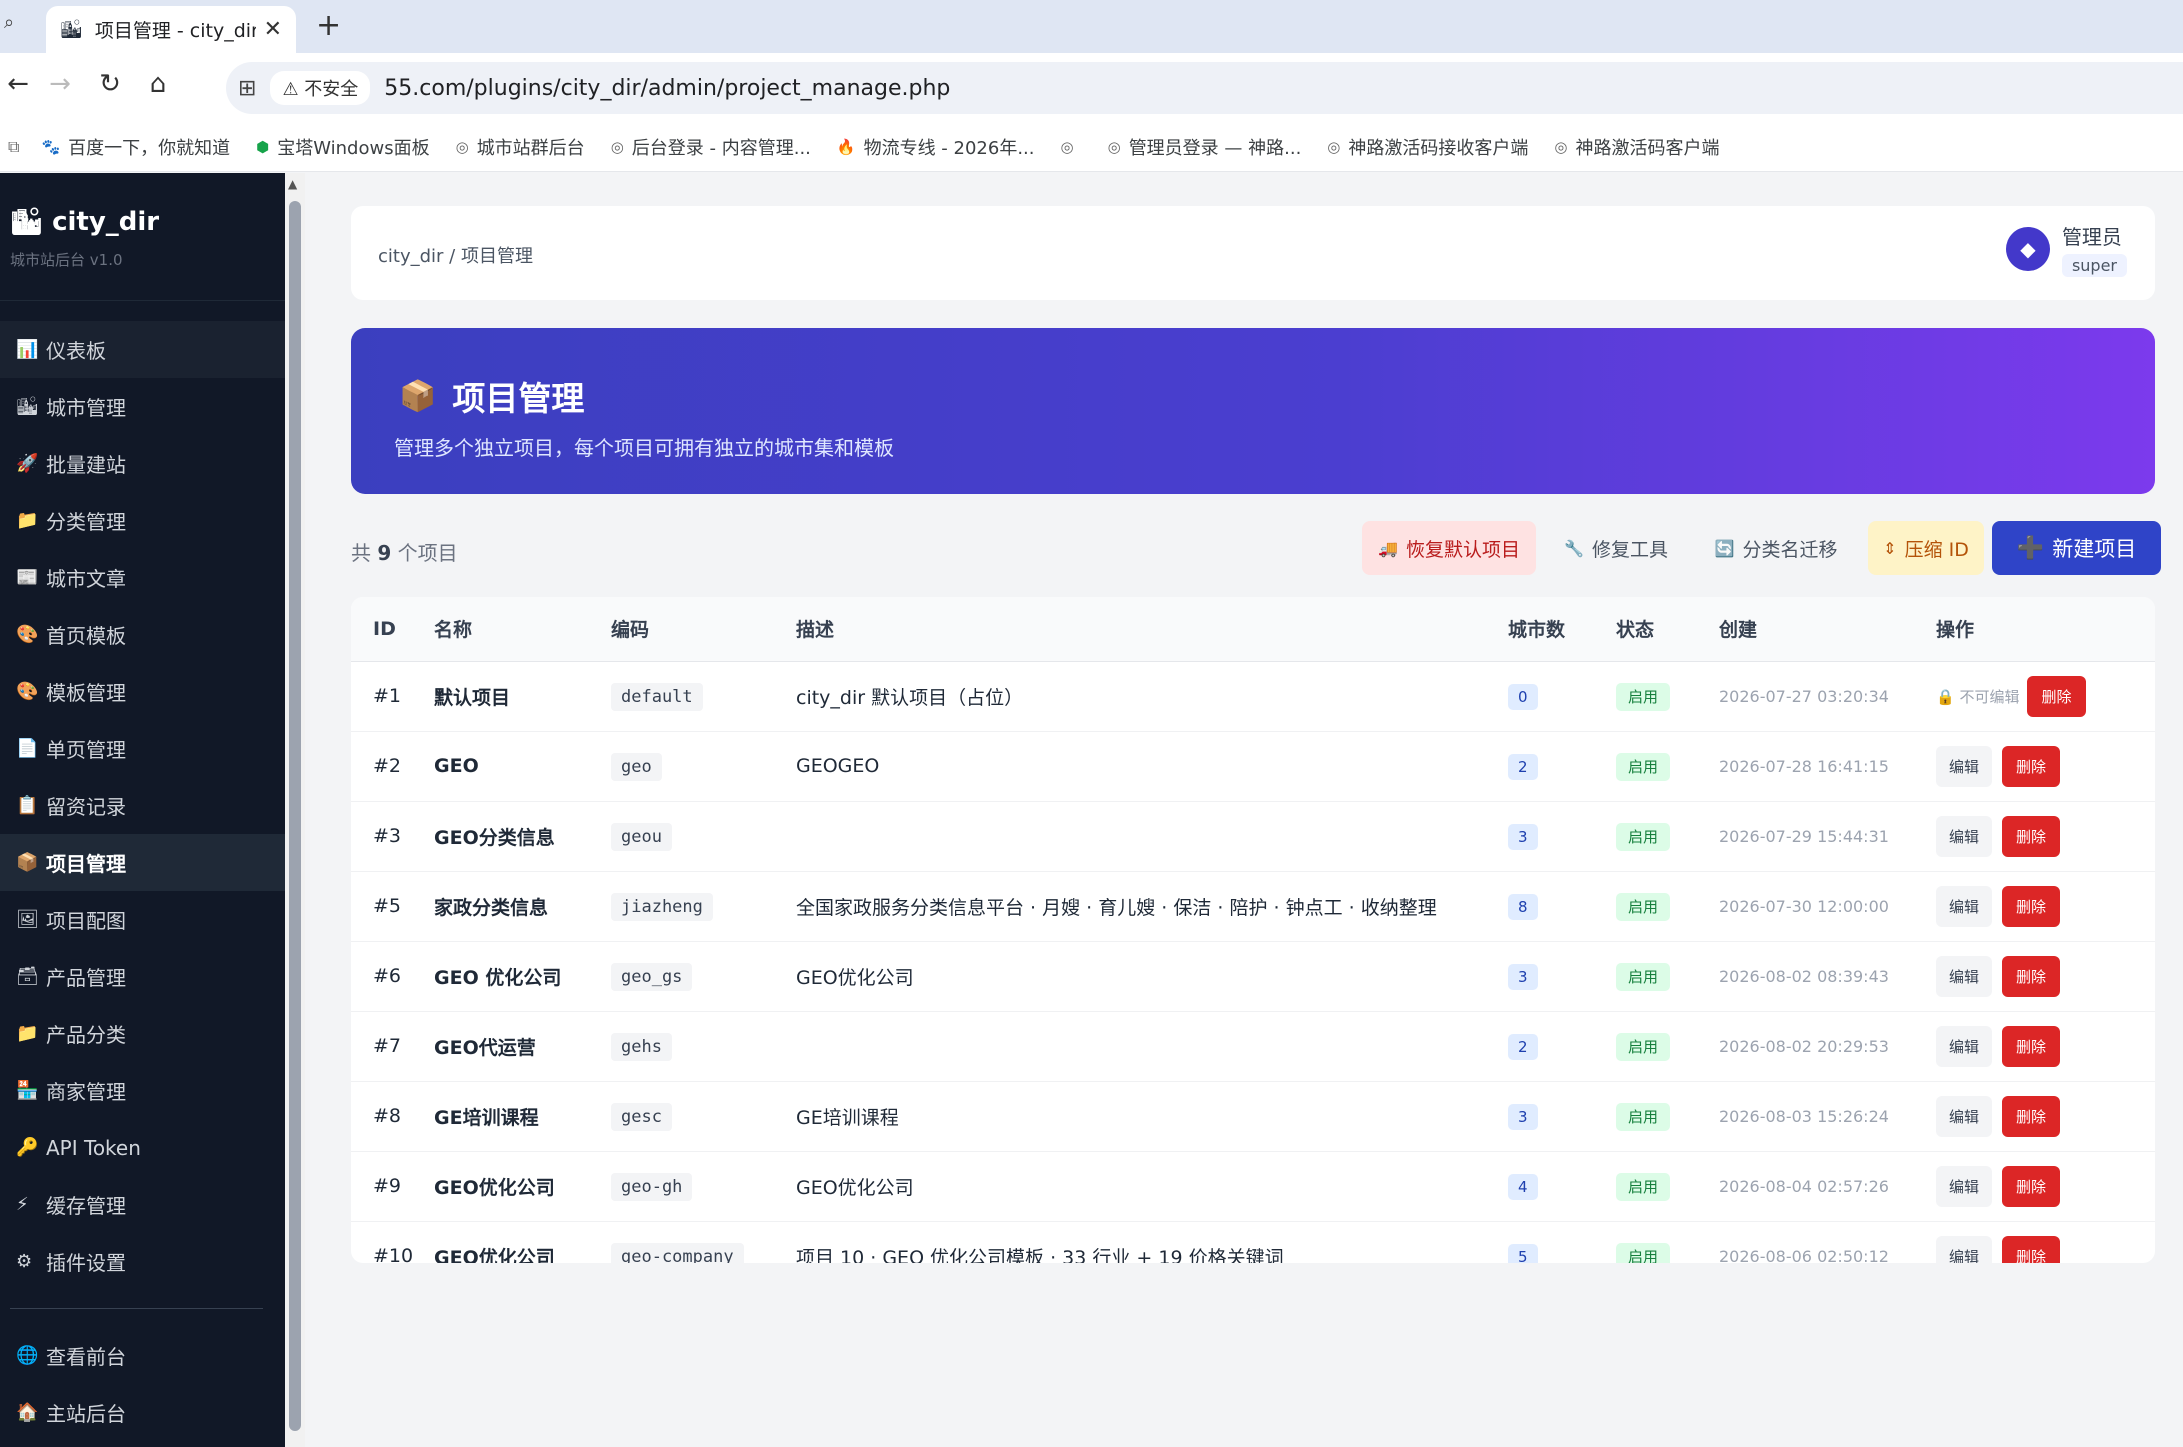 This screenshot has height=1447, width=2183. Describe the element at coordinates (86, 1092) in the screenshot. I see `sidebar-item-label: 商家管理` at that location.